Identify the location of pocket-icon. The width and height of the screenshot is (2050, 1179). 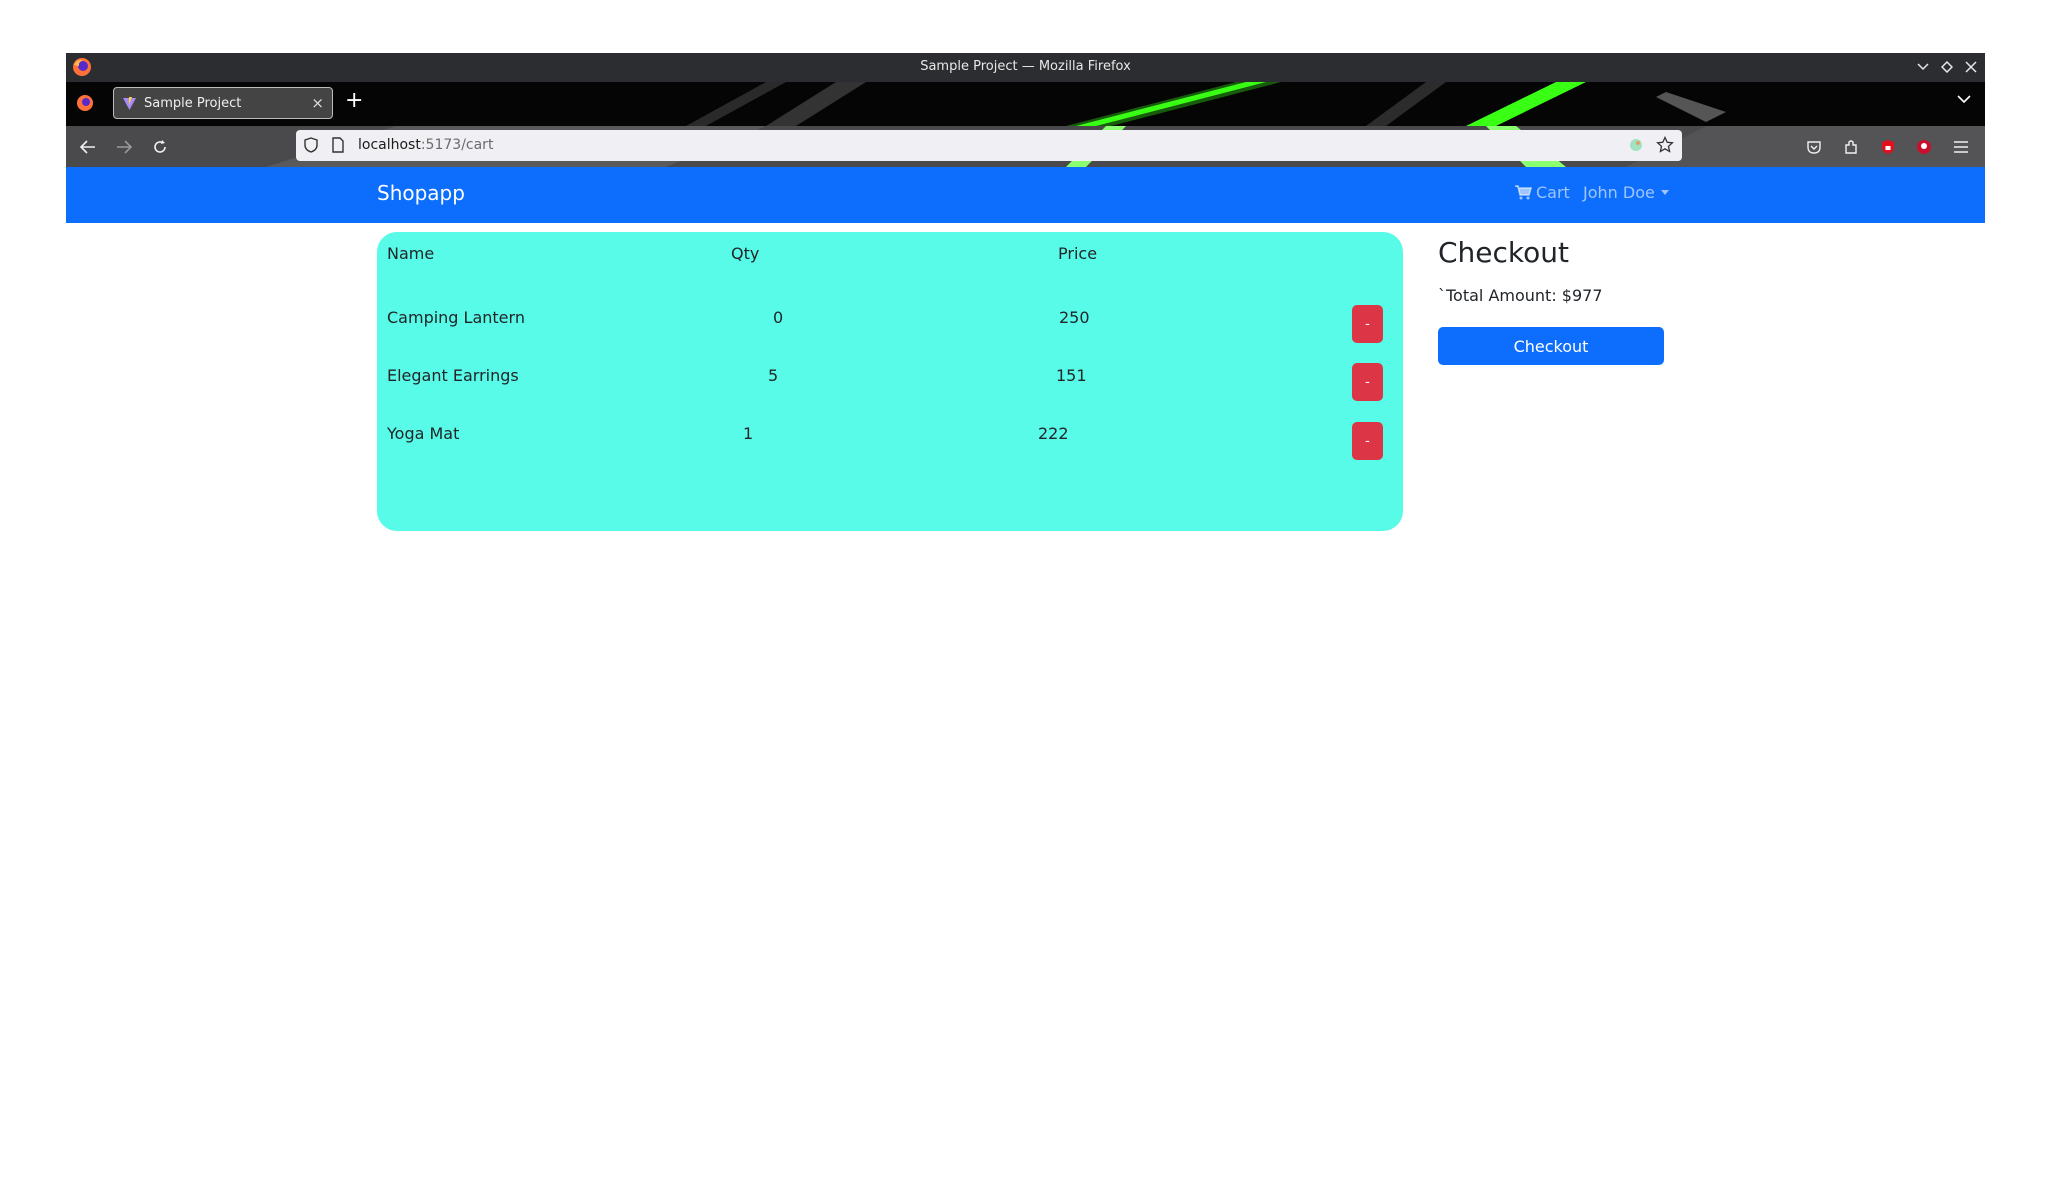
(1814, 147).